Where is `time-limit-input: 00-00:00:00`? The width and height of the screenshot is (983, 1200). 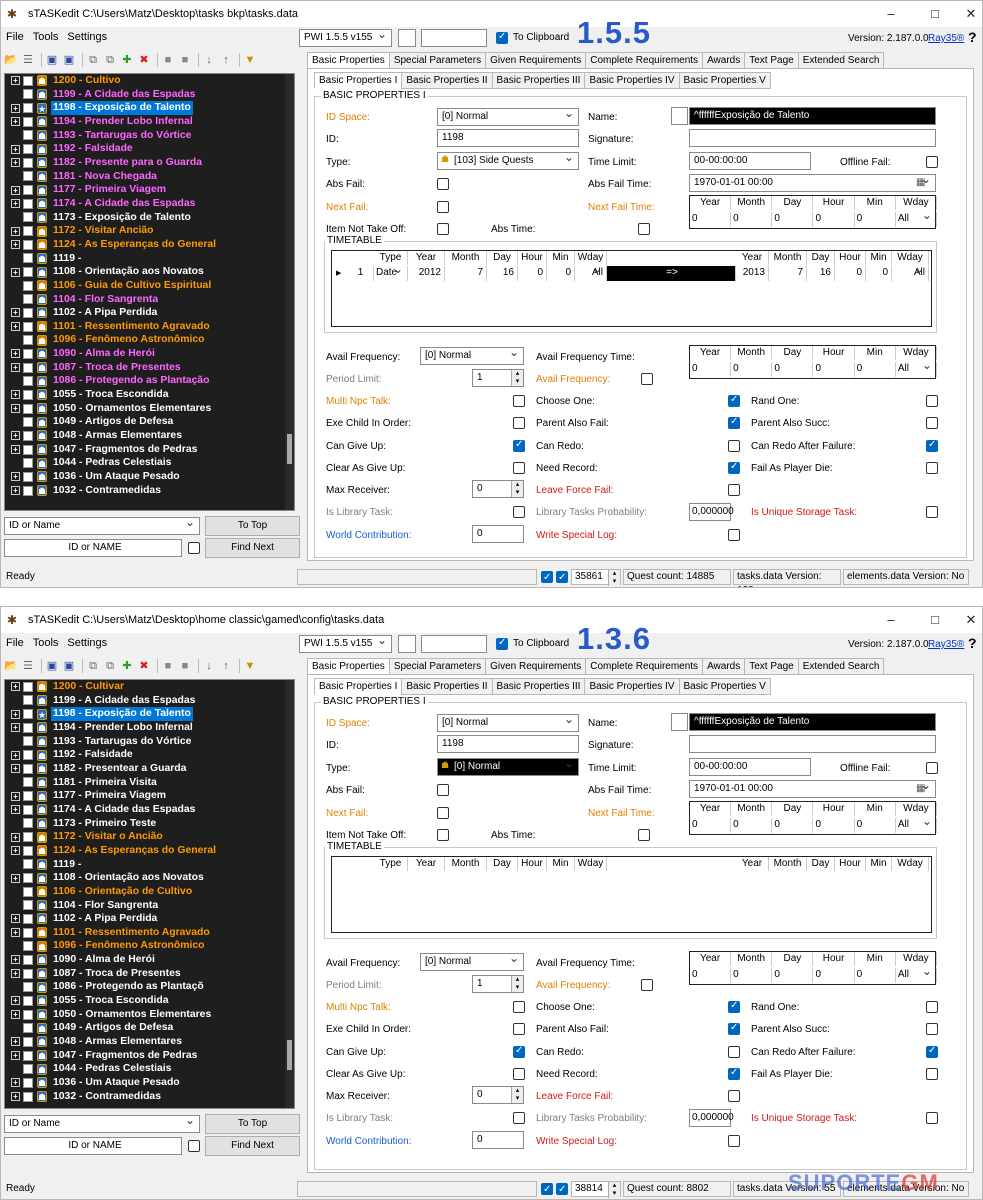
time-limit-input: 00-00:00:00 is located at coordinates (750, 161).